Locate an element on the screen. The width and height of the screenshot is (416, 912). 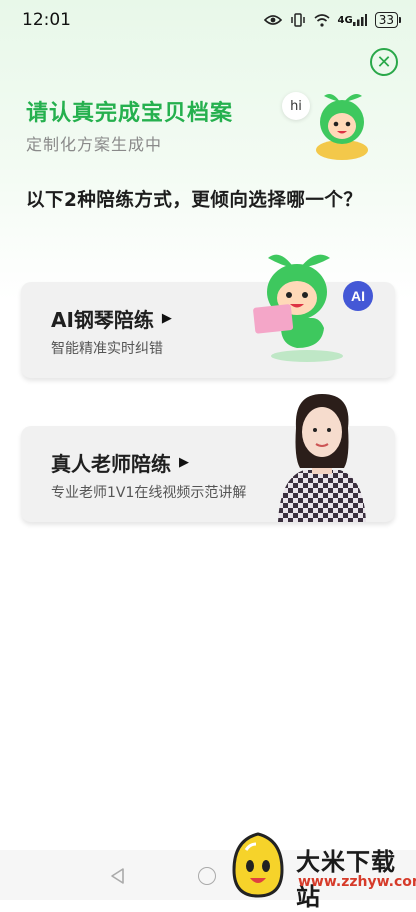
page-title: 请认真完成宝贝档案 is located at coordinates (130, 113).